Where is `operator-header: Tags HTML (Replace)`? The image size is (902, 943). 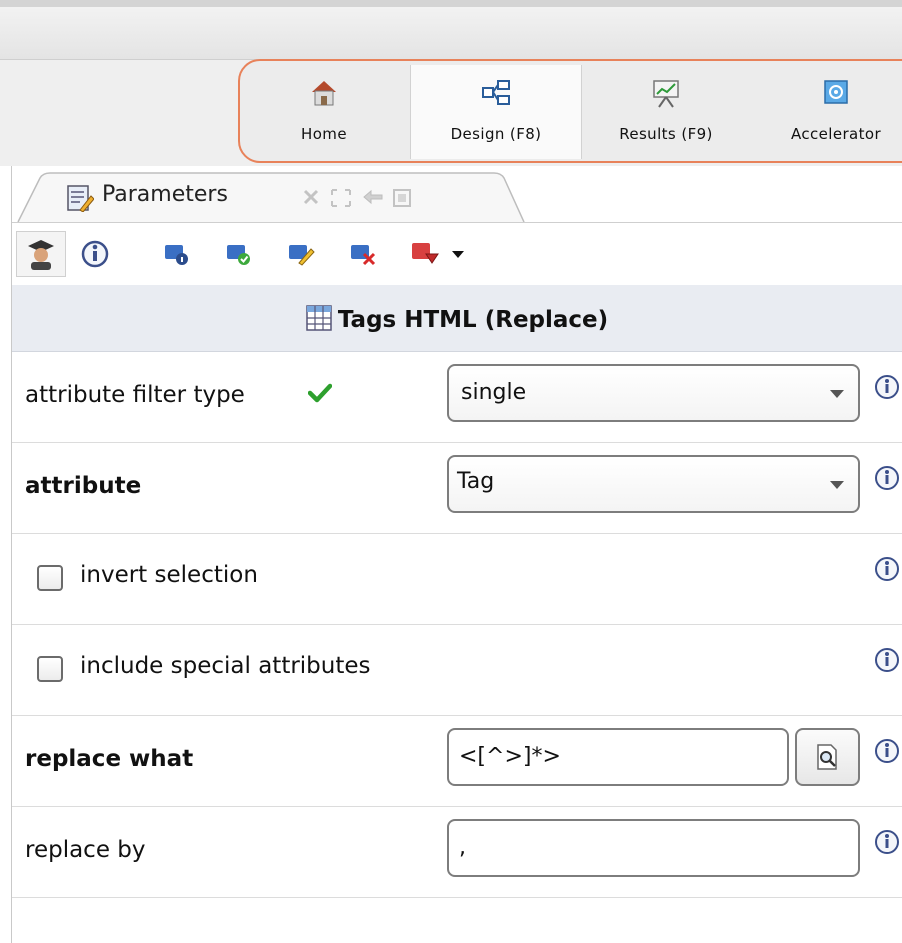
operator-header: Tags HTML (Replace) is located at coordinates (457, 318).